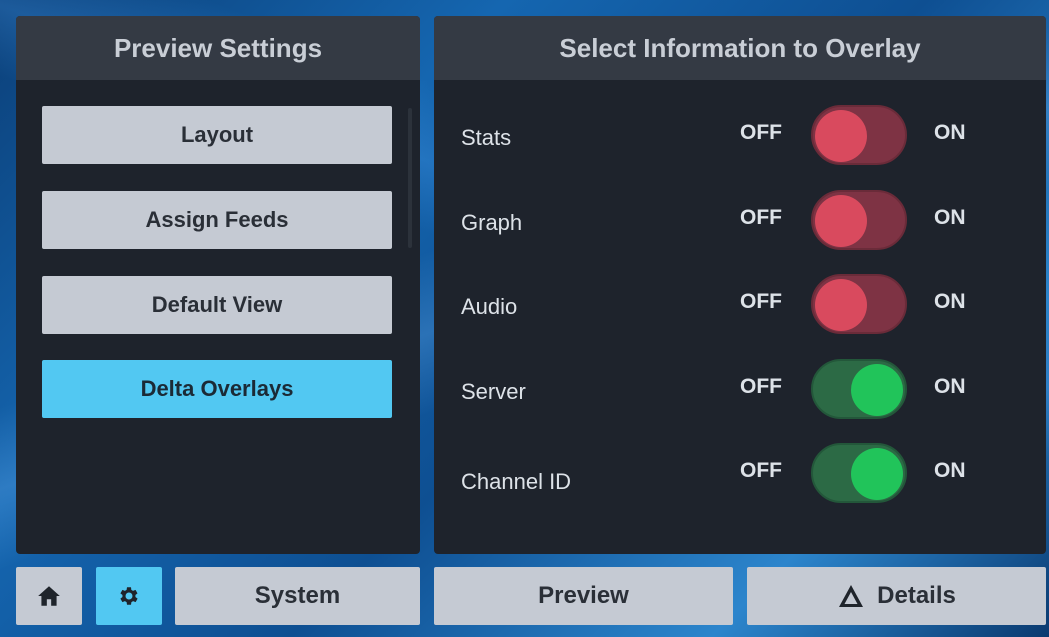  What do you see at coordinates (492, 222) in the screenshot?
I see `row-label: Graph` at bounding box center [492, 222].